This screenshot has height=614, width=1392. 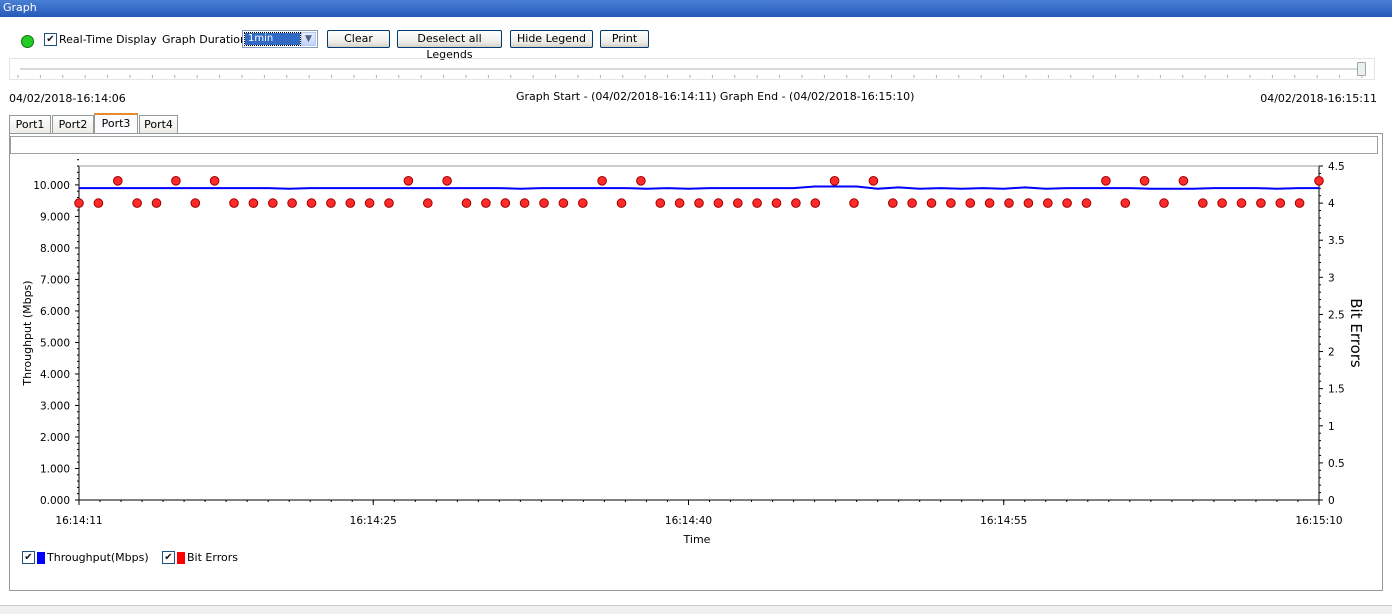 What do you see at coordinates (212, 557) in the screenshot?
I see `legend-bit-errors-label: Bit Errors` at bounding box center [212, 557].